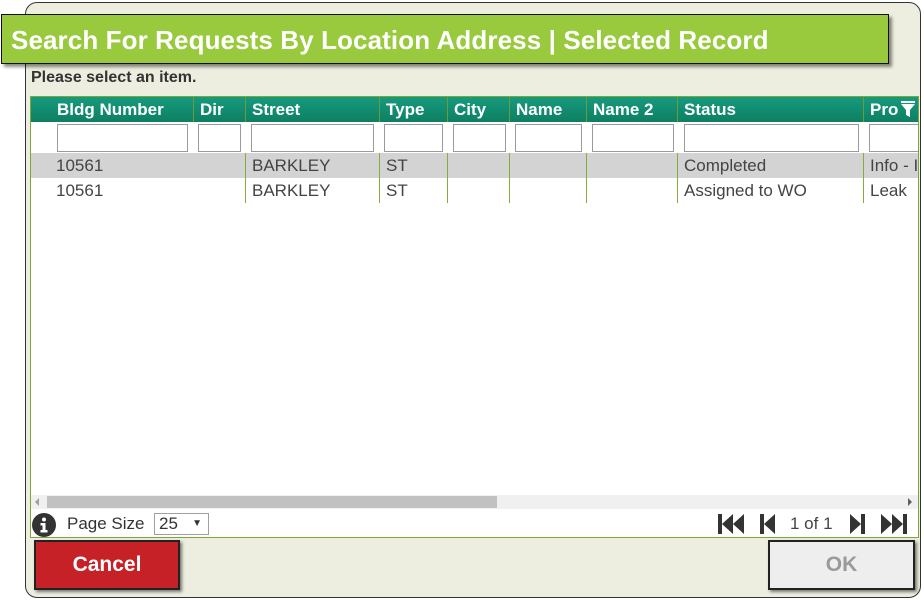  I want to click on scroll-left-arrow-icon, so click(37, 502).